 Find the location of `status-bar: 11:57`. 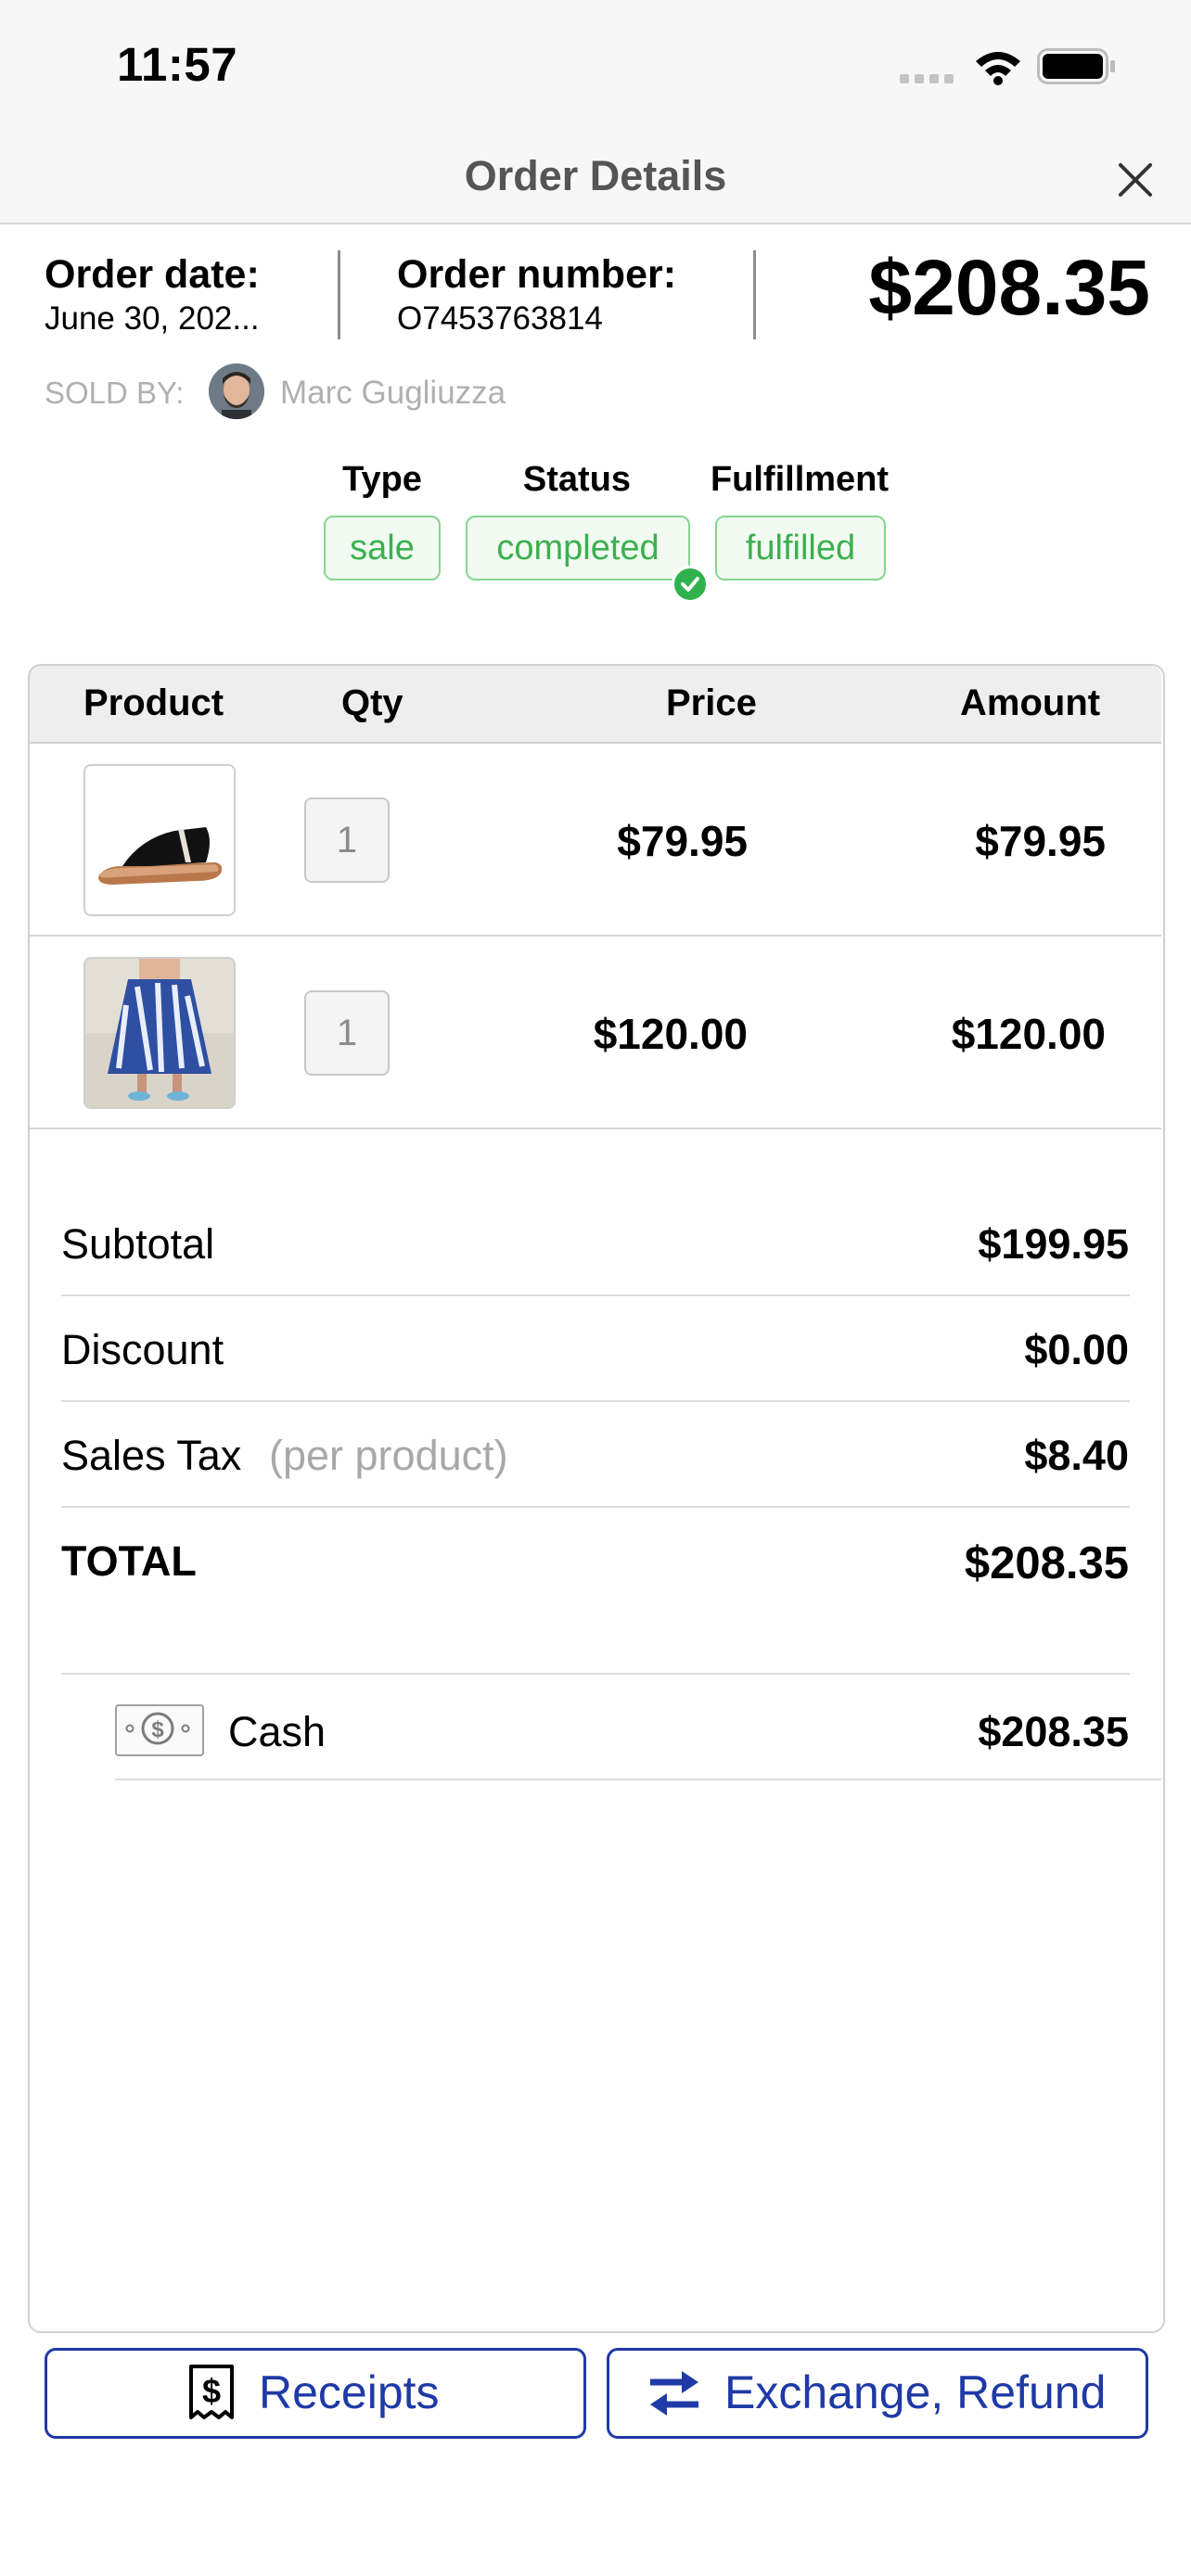

status-bar: 11:57 is located at coordinates (595, 65).